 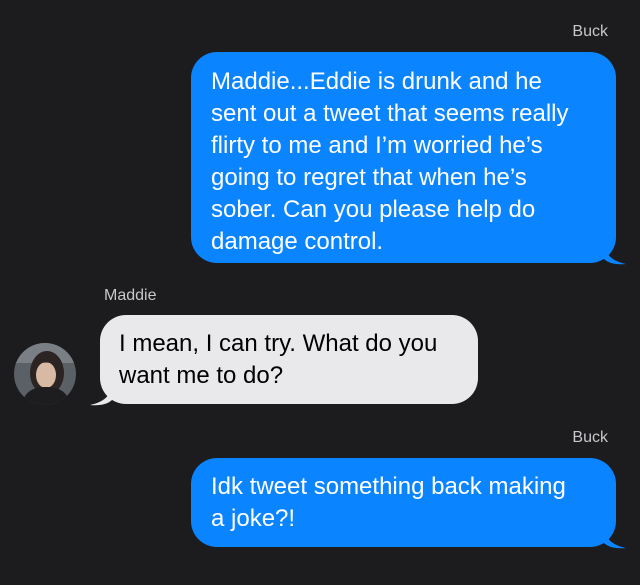 What do you see at coordinates (130, 295) in the screenshot?
I see `sender-name: Maddie` at bounding box center [130, 295].